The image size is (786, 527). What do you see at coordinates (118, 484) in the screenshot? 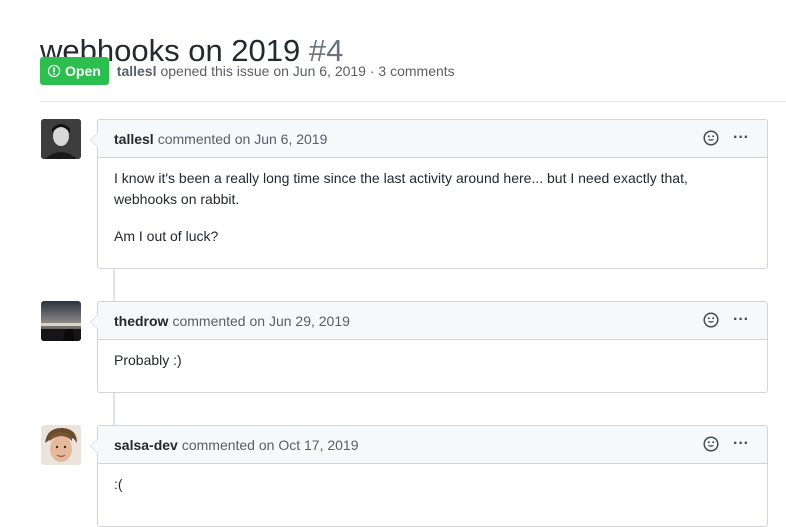
I see `comment-paragraph: :(` at bounding box center [118, 484].